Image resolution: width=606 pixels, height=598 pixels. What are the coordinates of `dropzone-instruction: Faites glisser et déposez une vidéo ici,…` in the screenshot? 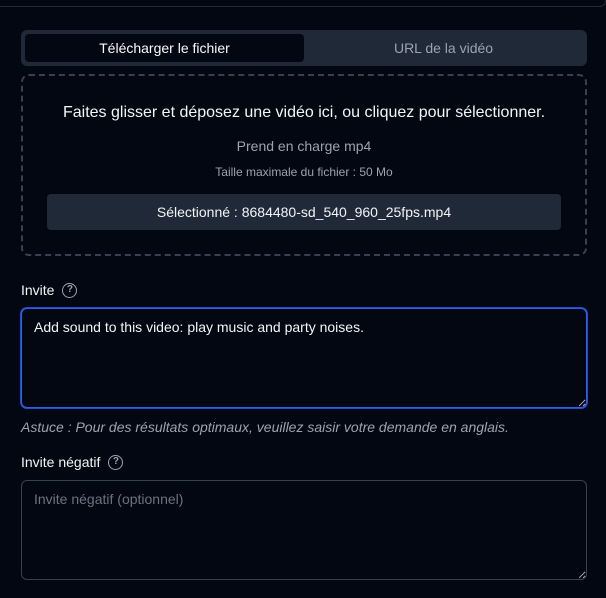 It's located at (304, 112).